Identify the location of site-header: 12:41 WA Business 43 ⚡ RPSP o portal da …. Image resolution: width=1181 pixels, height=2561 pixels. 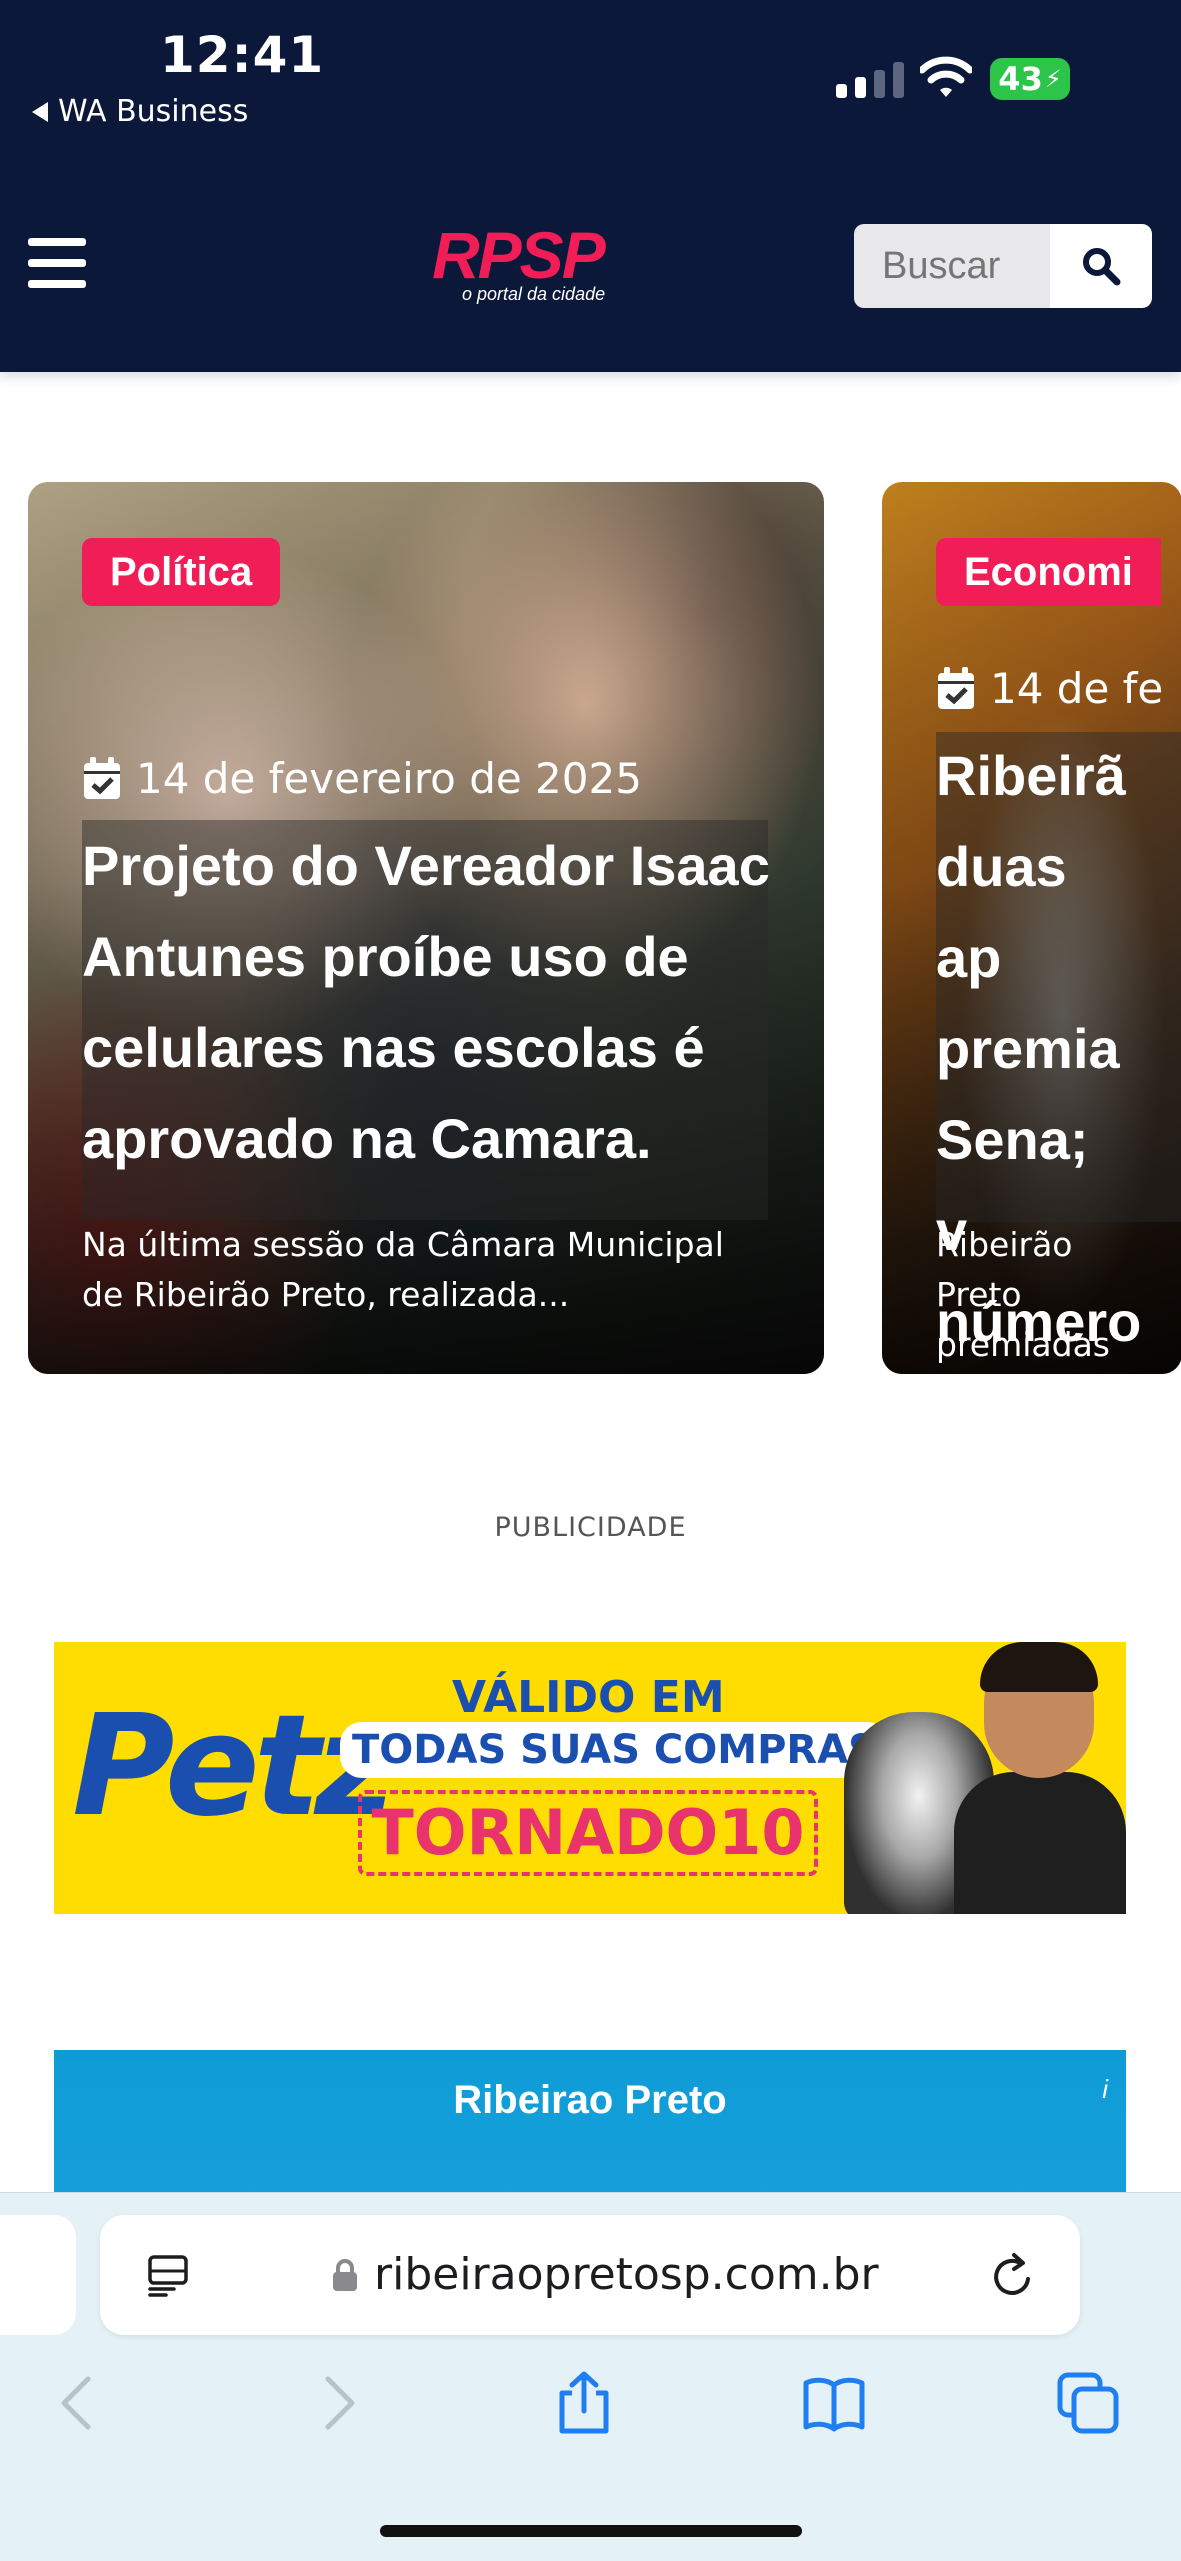
(590, 186).